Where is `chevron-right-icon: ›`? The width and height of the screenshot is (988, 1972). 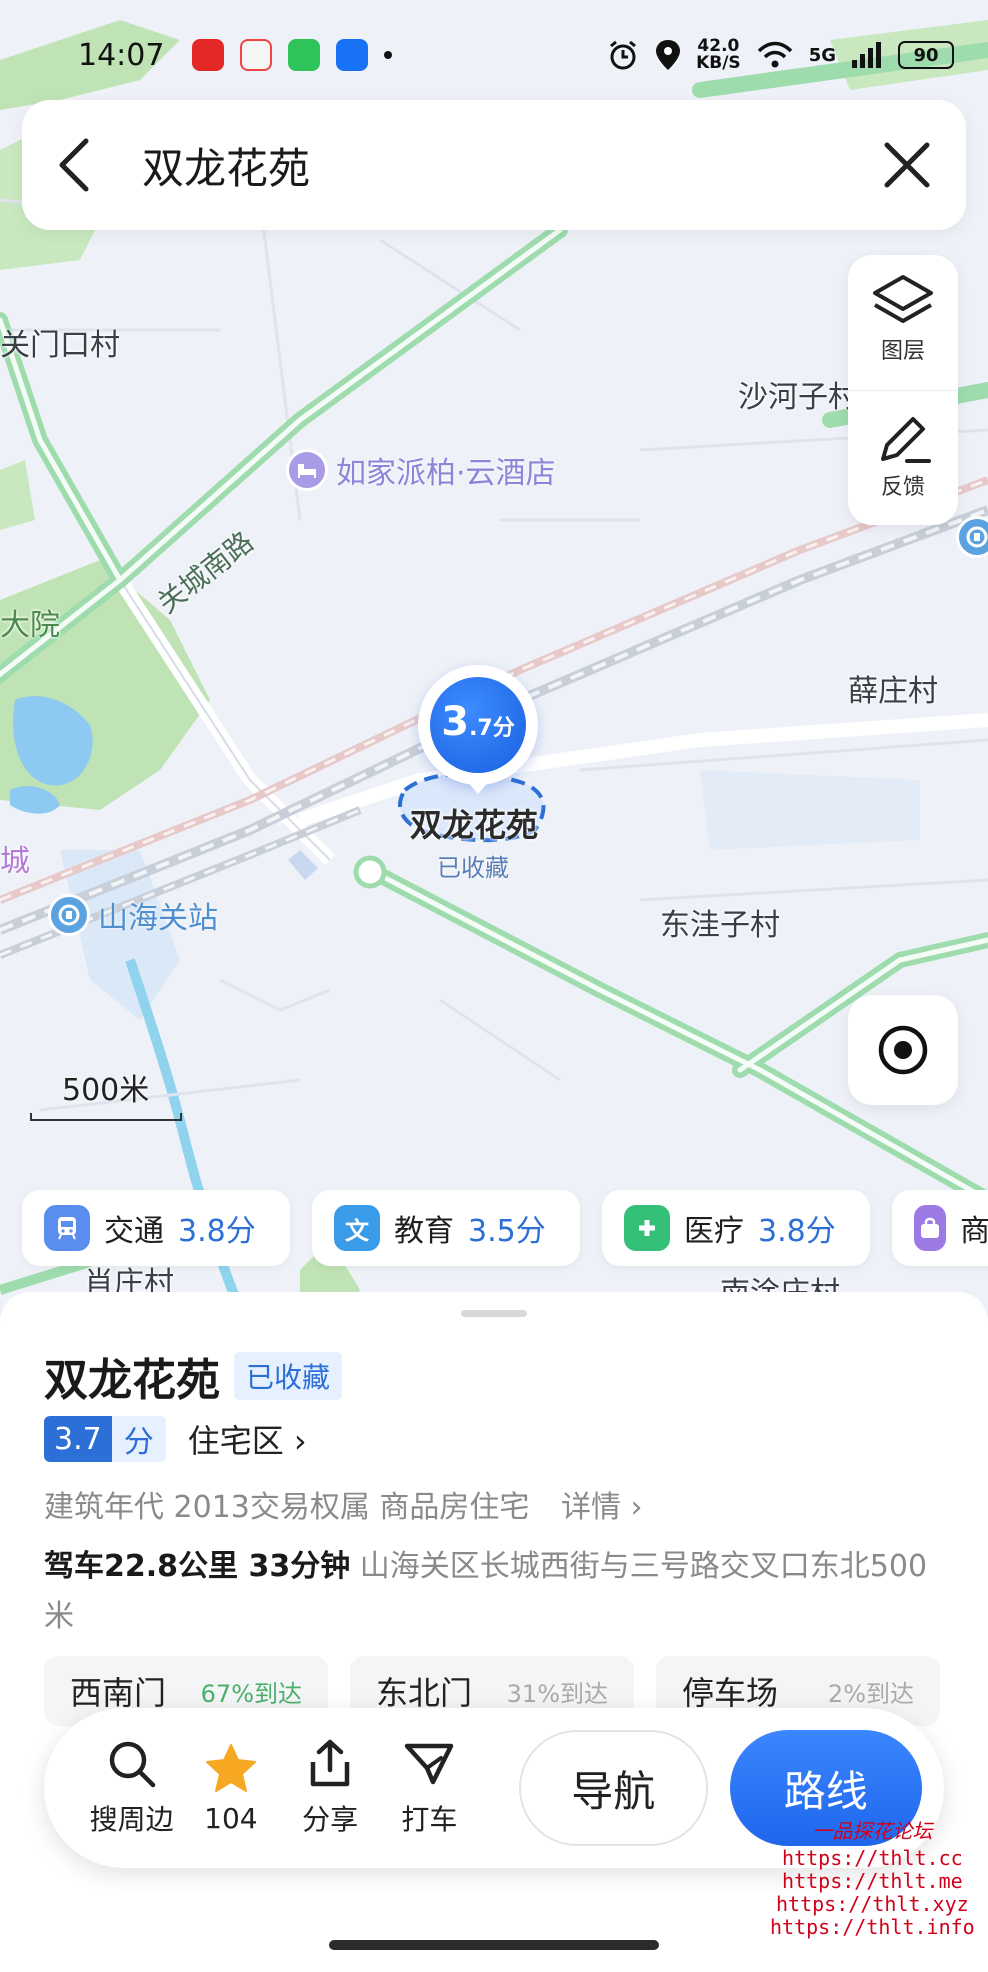
chevron-right-icon: › is located at coordinates (636, 1507).